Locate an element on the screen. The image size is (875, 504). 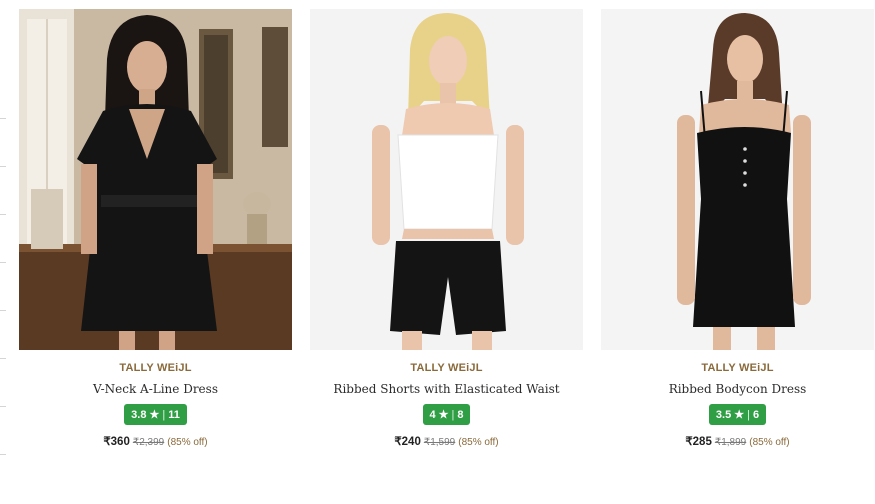
product-name: V-Neck A-Line Dress is located at coordinates (155, 389).